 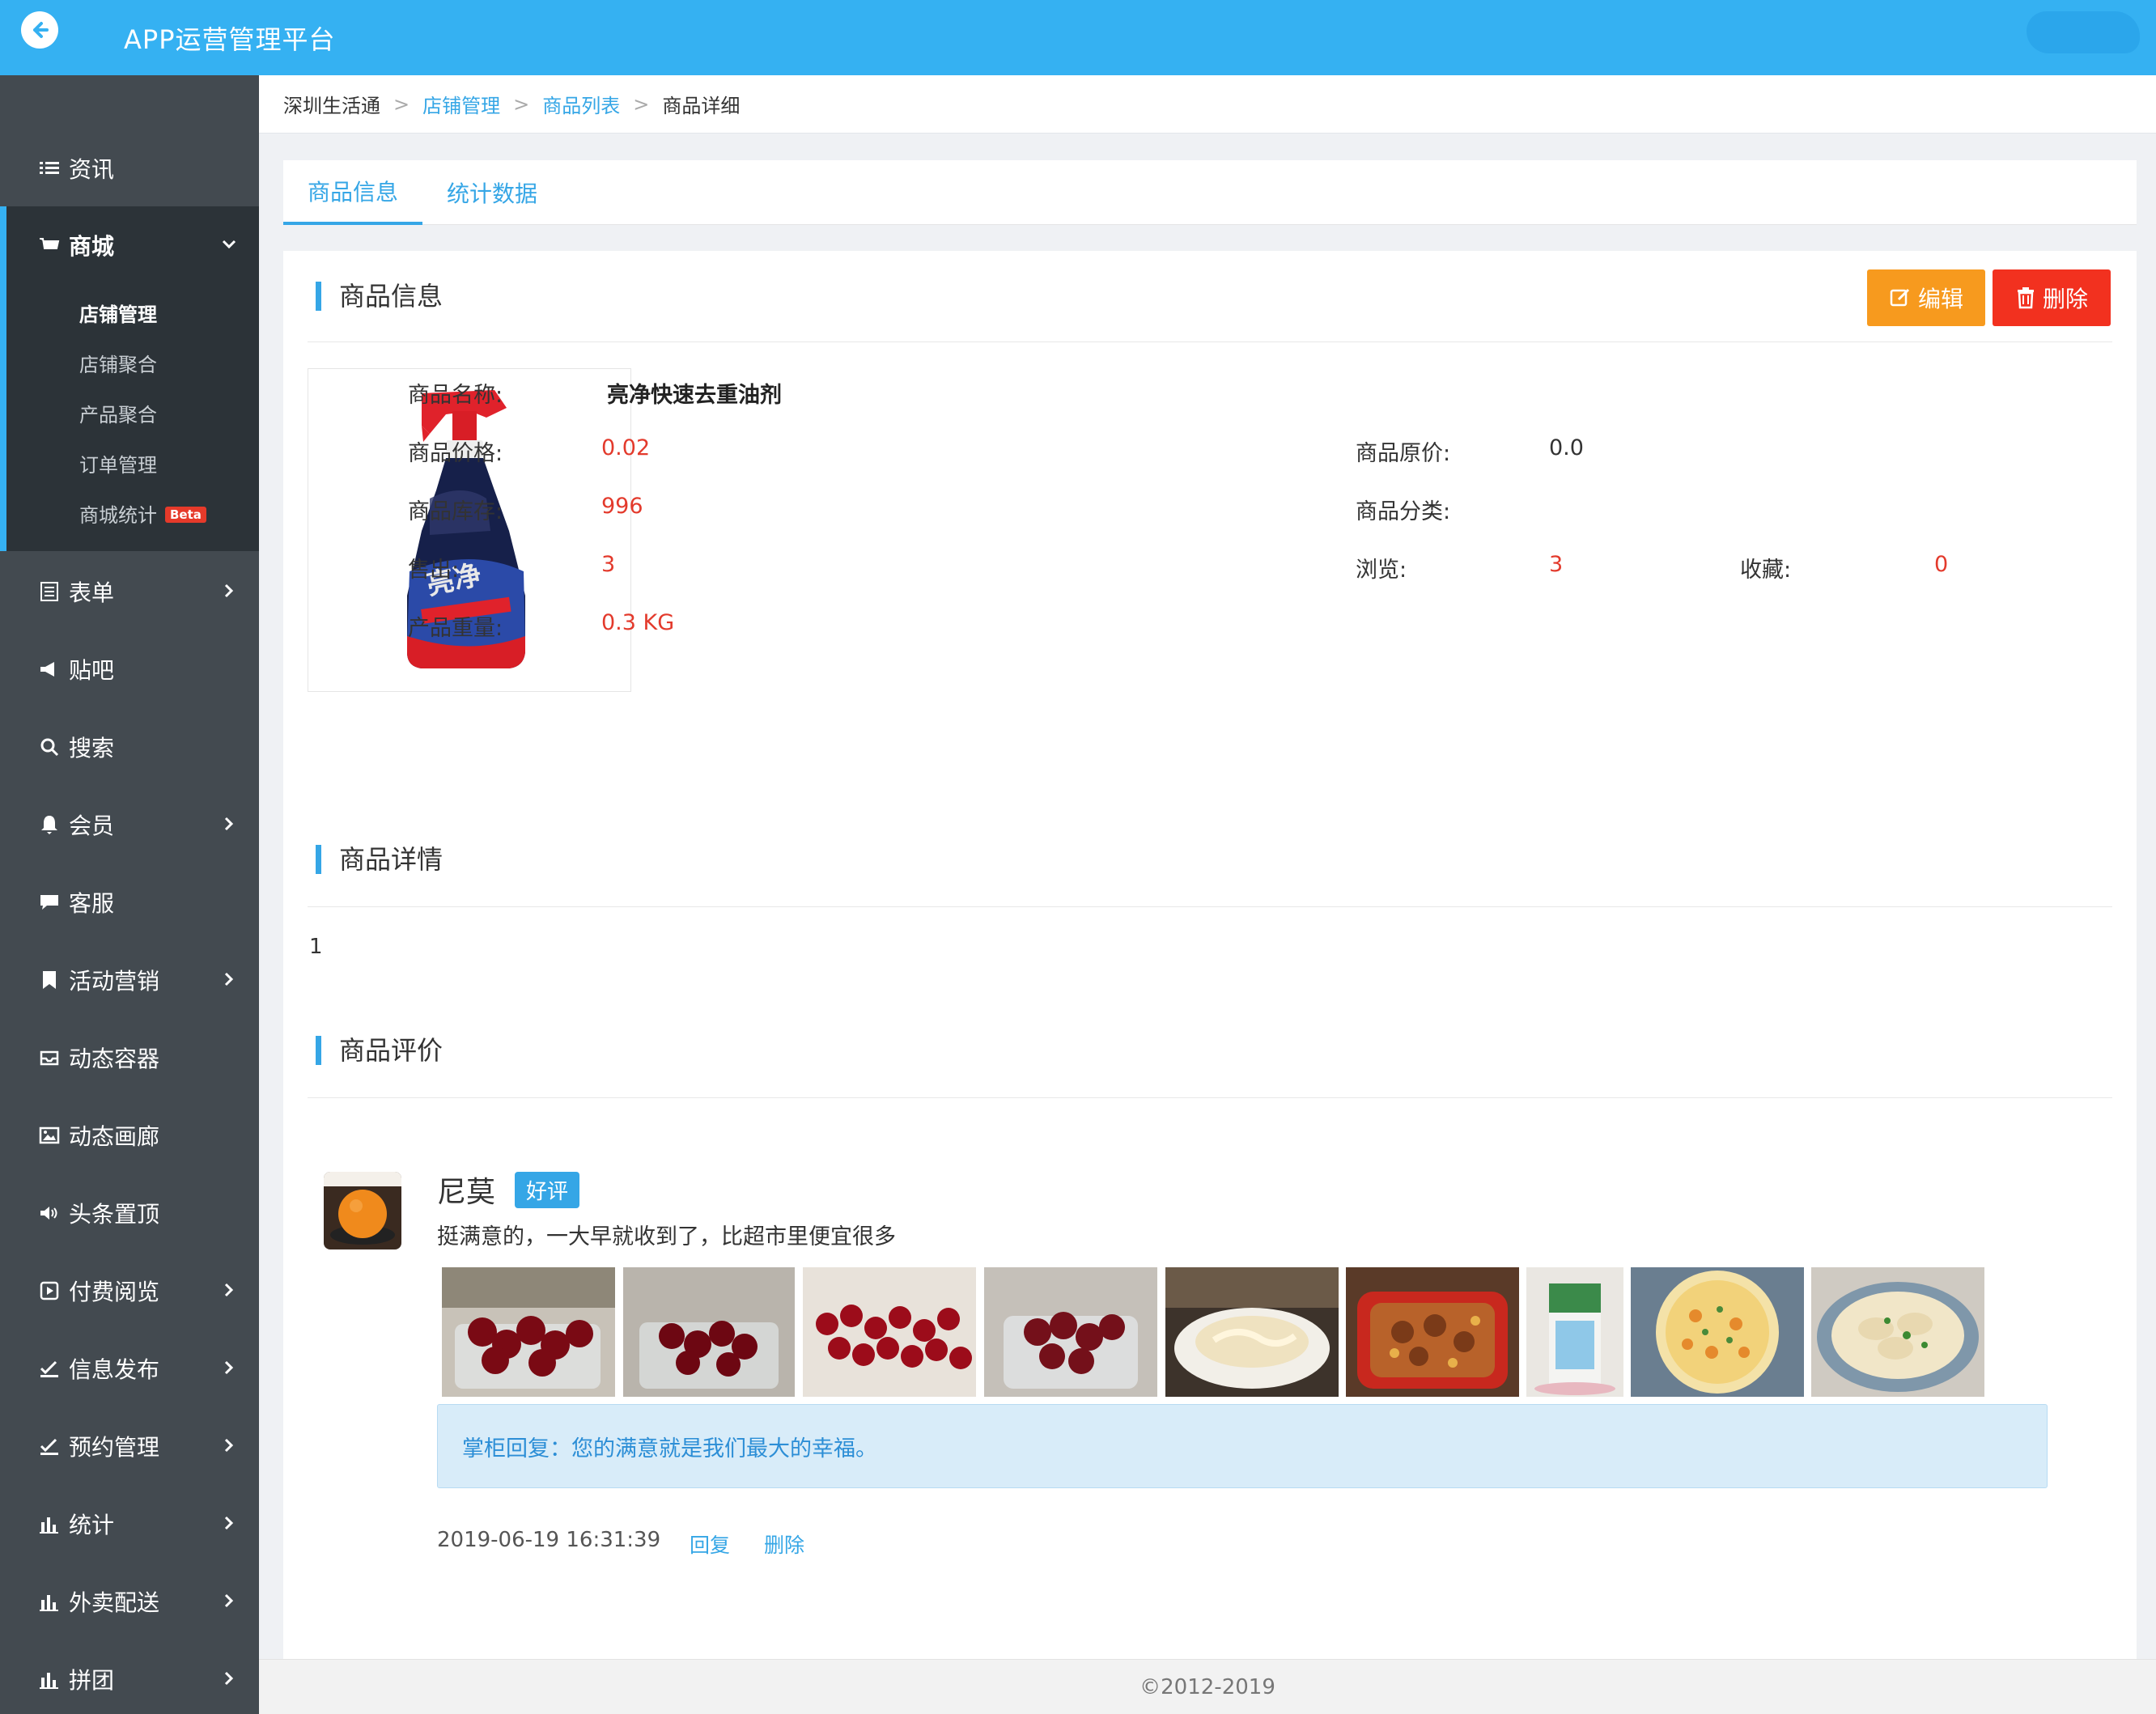 I want to click on user-avatar-redacted, so click(x=2083, y=32).